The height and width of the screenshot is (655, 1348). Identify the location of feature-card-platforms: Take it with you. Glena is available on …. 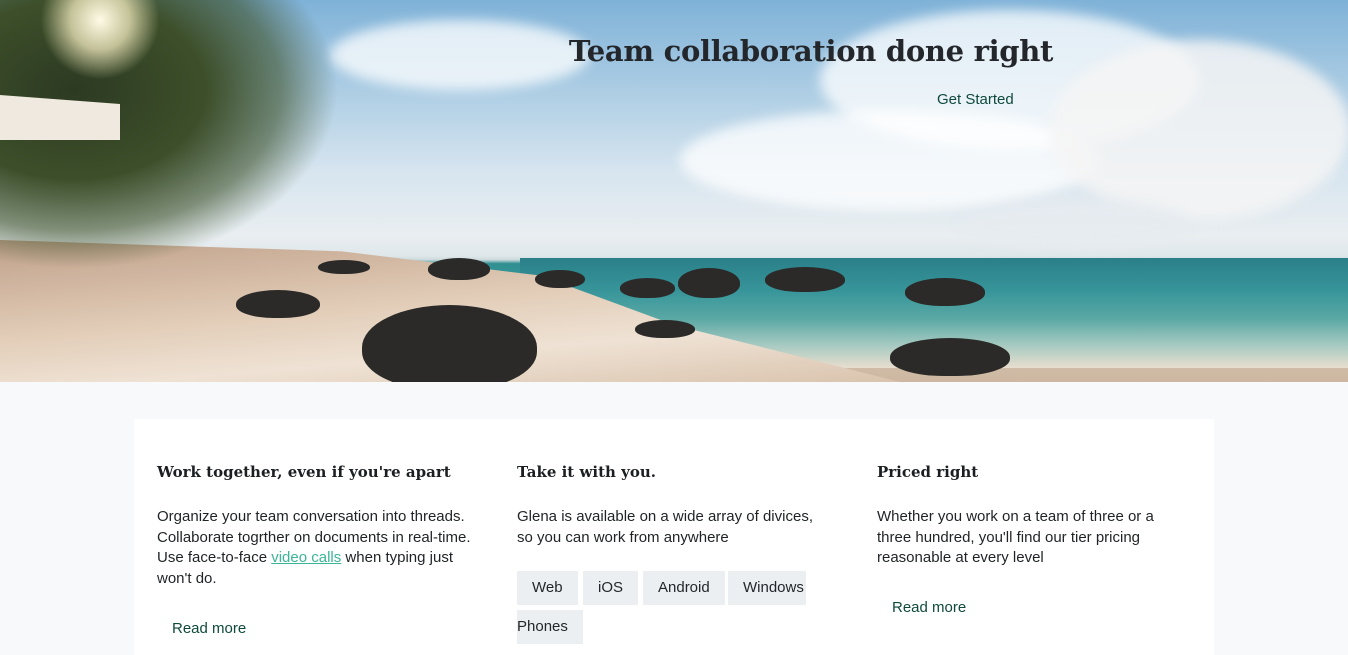
(674, 537).